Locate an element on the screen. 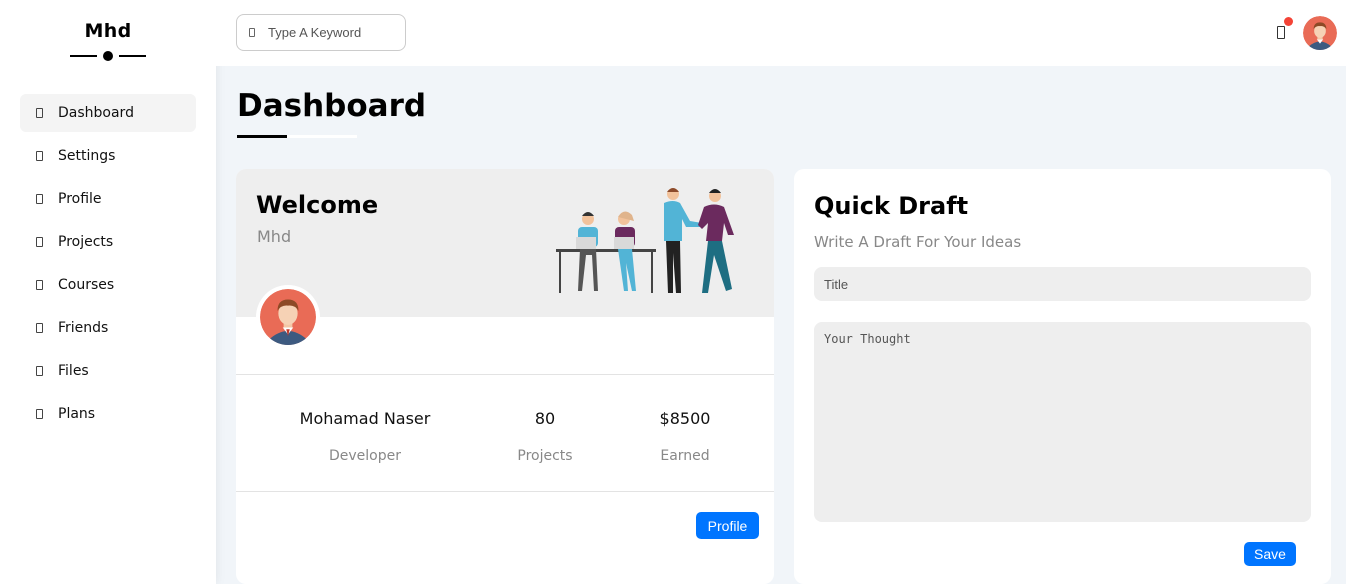 The height and width of the screenshot is (584, 1346). top-header is located at coordinates (781, 33).